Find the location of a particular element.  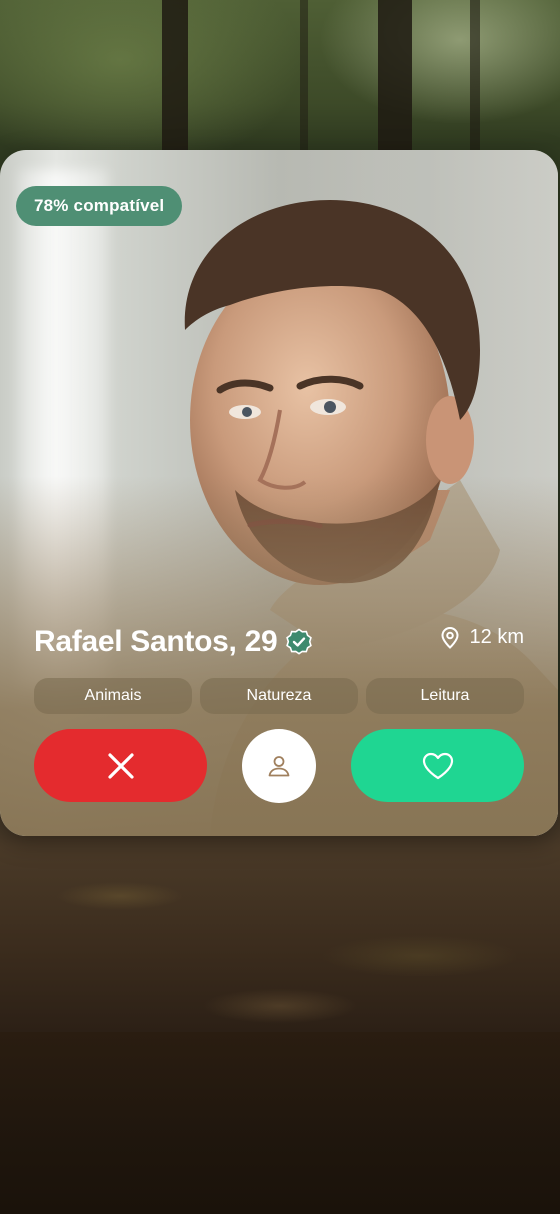

profile-name-age: Rafael Santos, 29 is located at coordinates (156, 641).